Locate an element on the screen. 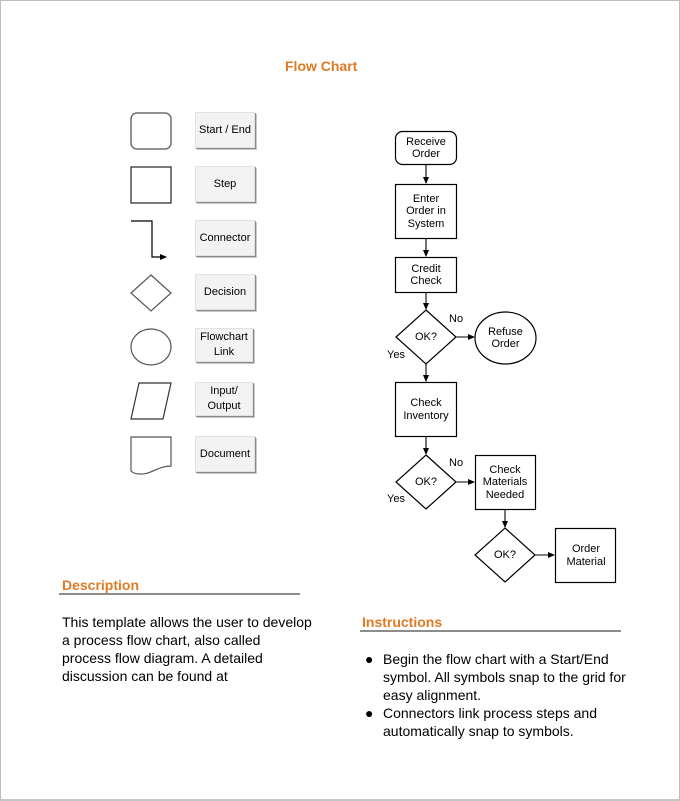  node-decision-3: OK? is located at coordinates (505, 555).